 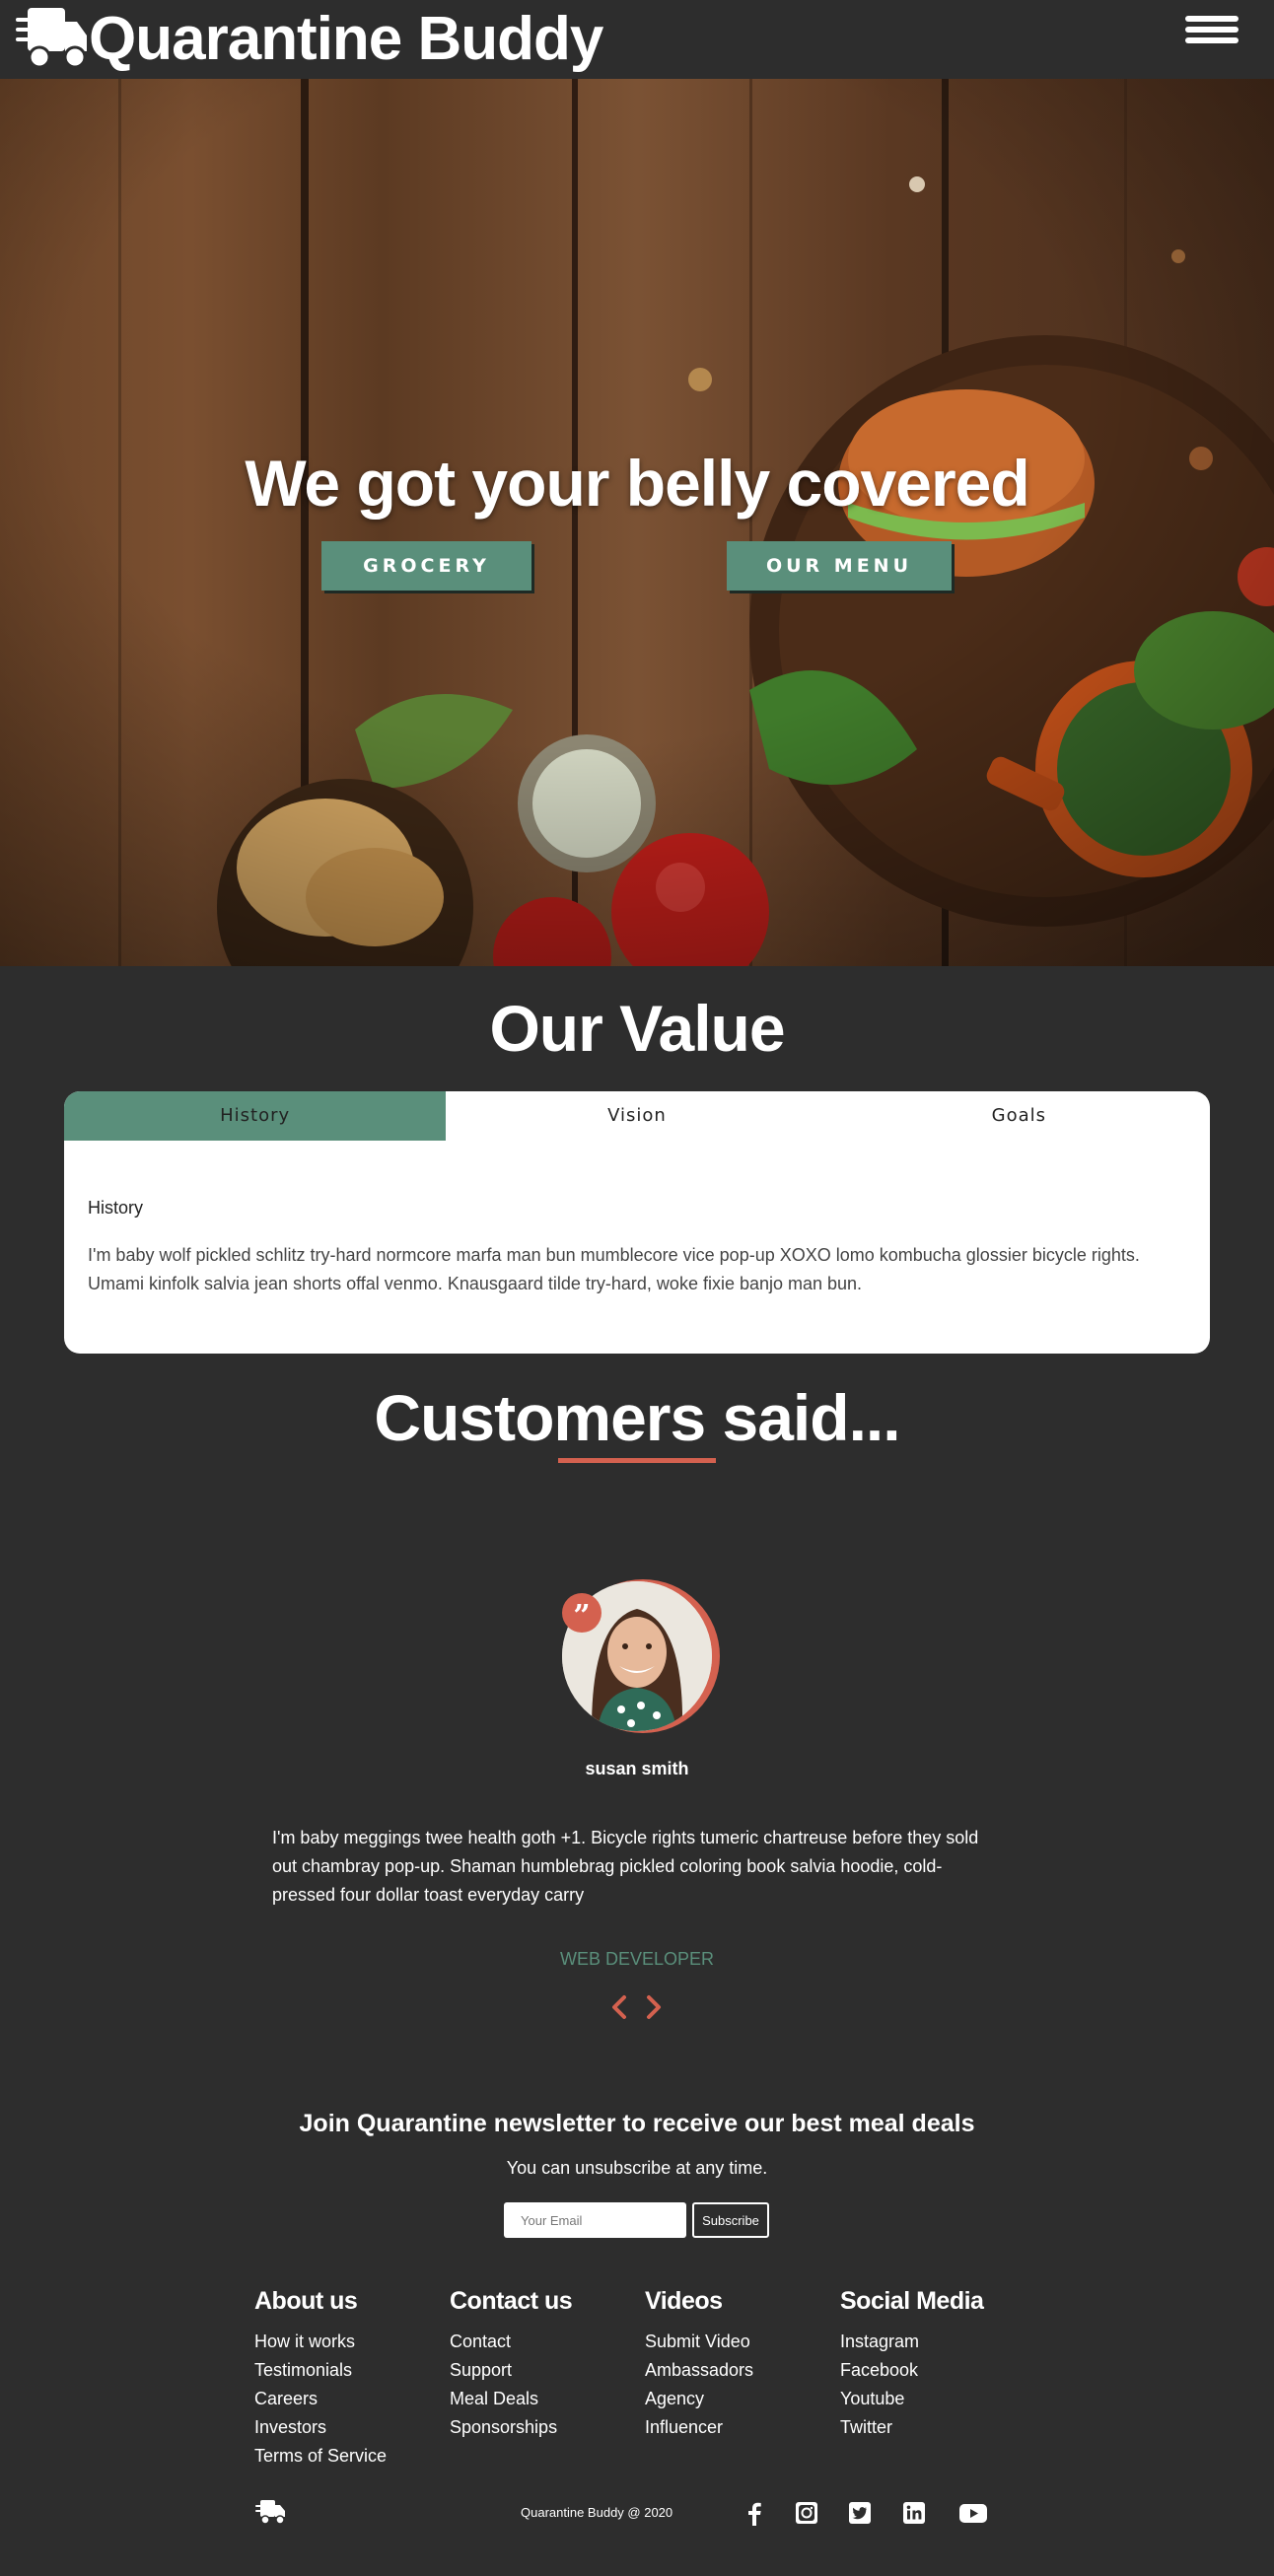 What do you see at coordinates (511, 2342) in the screenshot?
I see `footer-link: Contact` at bounding box center [511, 2342].